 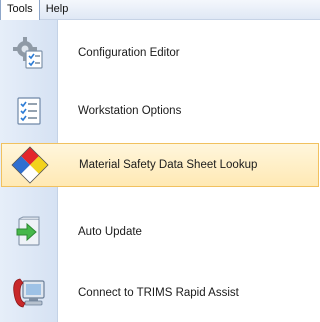 What do you see at coordinates (129, 53) in the screenshot?
I see `menu-item-label: Configuration Editor` at bounding box center [129, 53].